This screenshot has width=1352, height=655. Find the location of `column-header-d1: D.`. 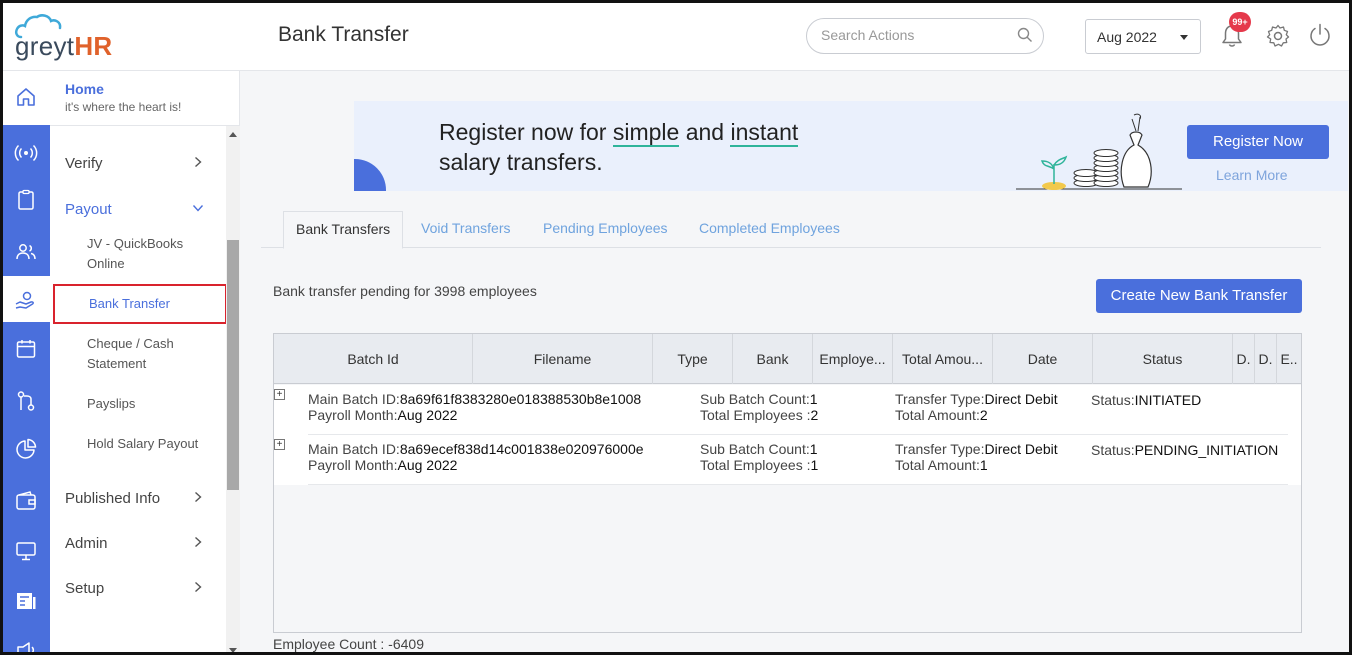

column-header-d1: D. is located at coordinates (1244, 359).